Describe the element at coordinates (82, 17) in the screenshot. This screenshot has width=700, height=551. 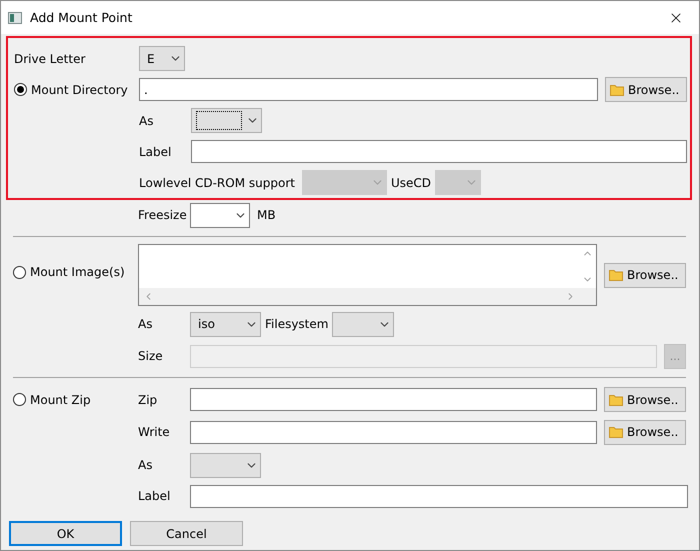
I see `window-title: Add Mount Point` at that location.